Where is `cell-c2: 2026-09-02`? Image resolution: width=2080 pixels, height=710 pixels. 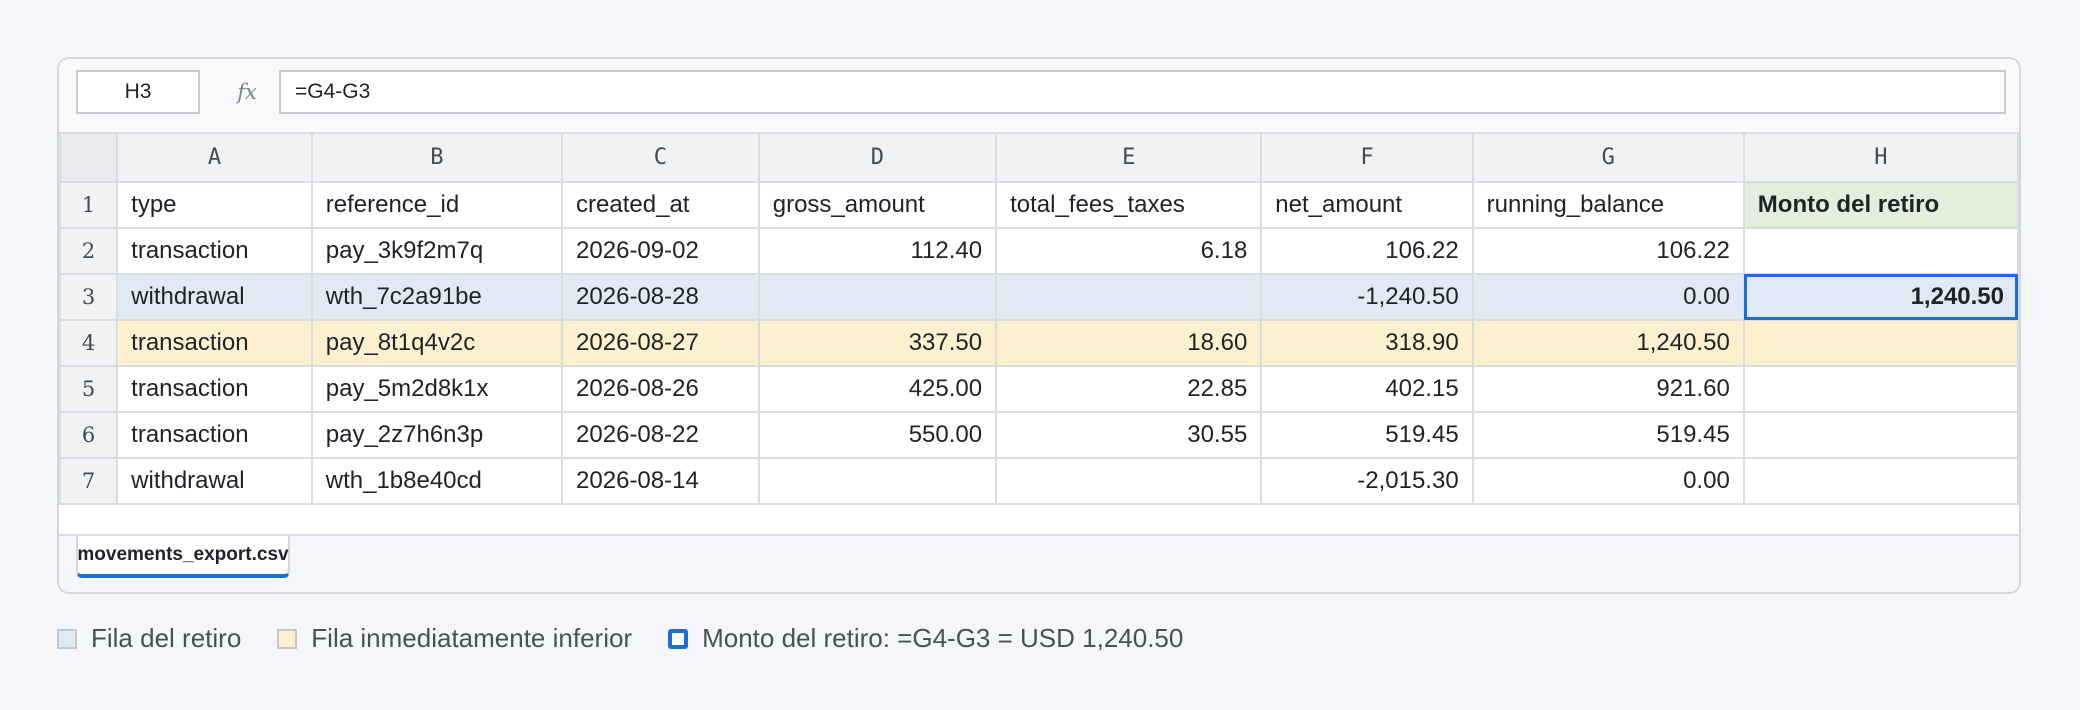 cell-c2: 2026-09-02 is located at coordinates (660, 251).